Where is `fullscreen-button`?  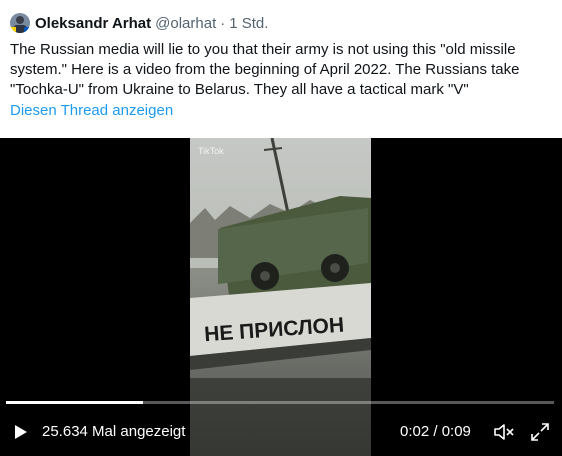 fullscreen-button is located at coordinates (540, 432).